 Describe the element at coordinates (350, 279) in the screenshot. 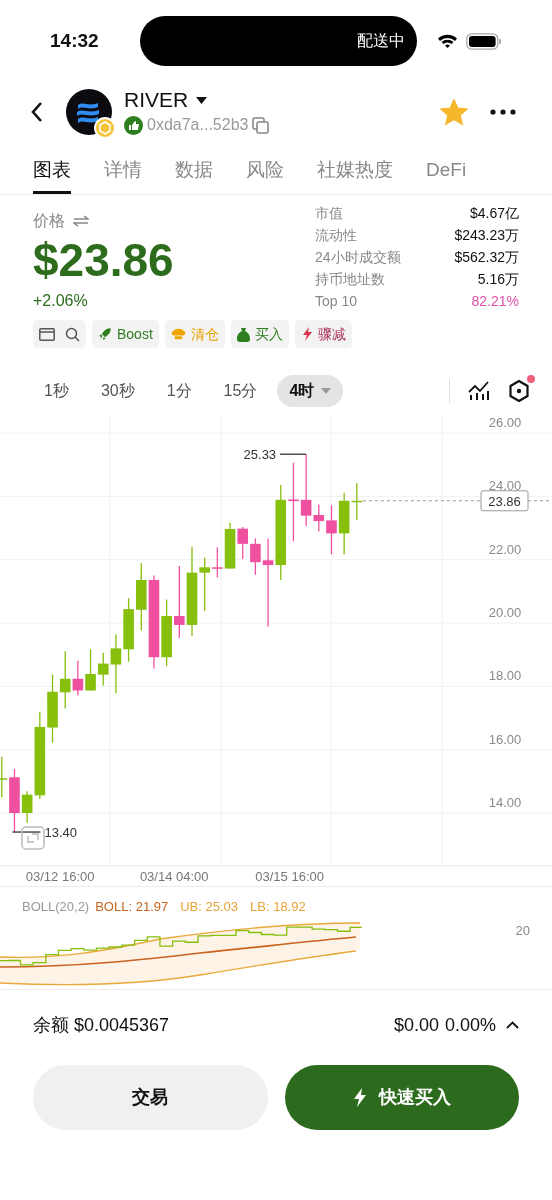

I see `stat-label: 持币地址数` at that location.